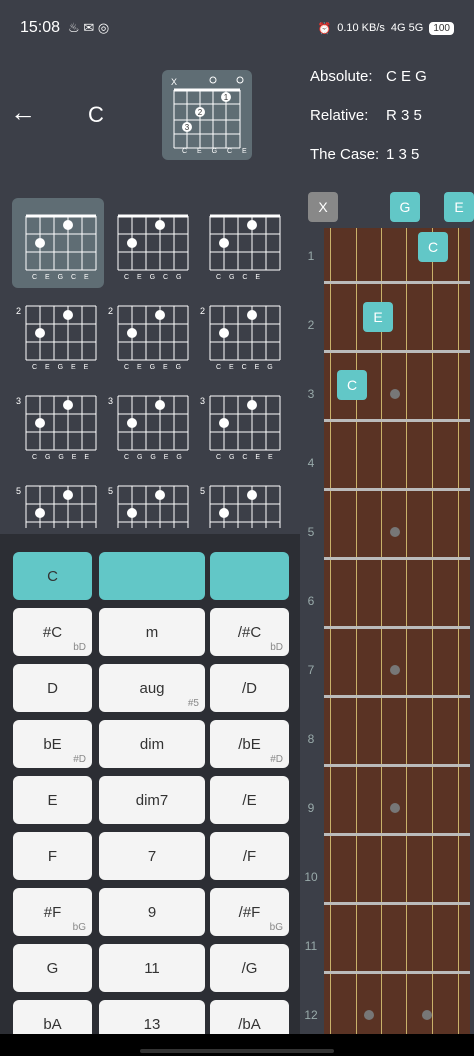 The image size is (474, 1056). Describe the element at coordinates (249, 800) in the screenshot. I see `chord-button: /E` at that location.